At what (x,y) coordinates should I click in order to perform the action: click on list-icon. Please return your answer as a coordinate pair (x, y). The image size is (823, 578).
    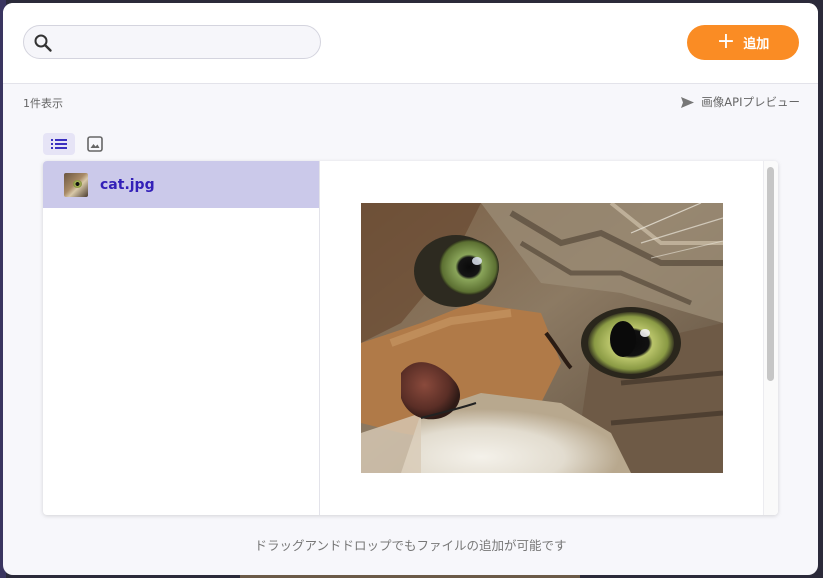
    Looking at the image, I should click on (59, 144).